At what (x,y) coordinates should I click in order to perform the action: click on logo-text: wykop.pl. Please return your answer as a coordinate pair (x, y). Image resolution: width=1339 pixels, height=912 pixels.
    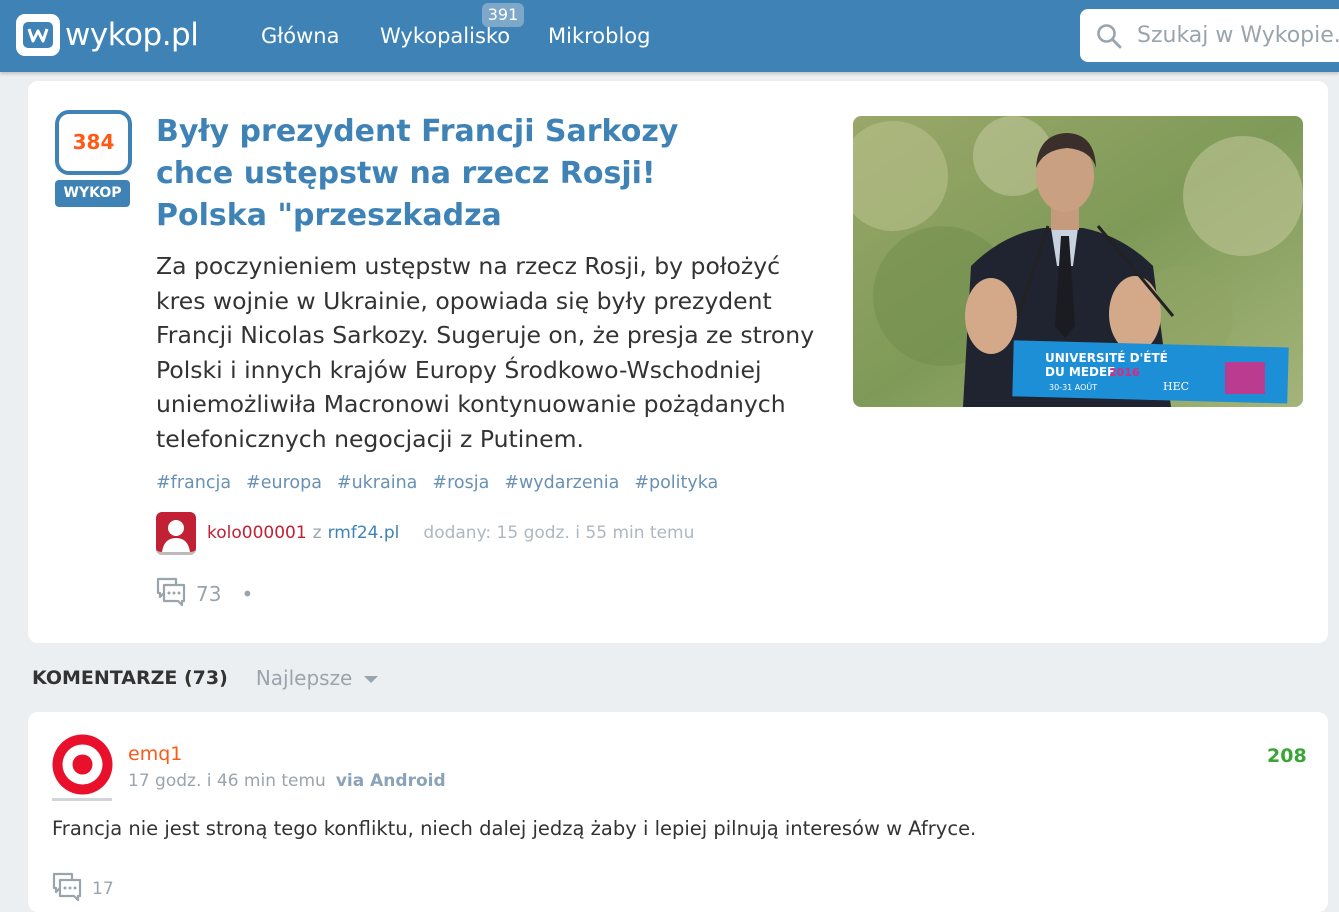
    Looking at the image, I should click on (132, 35).